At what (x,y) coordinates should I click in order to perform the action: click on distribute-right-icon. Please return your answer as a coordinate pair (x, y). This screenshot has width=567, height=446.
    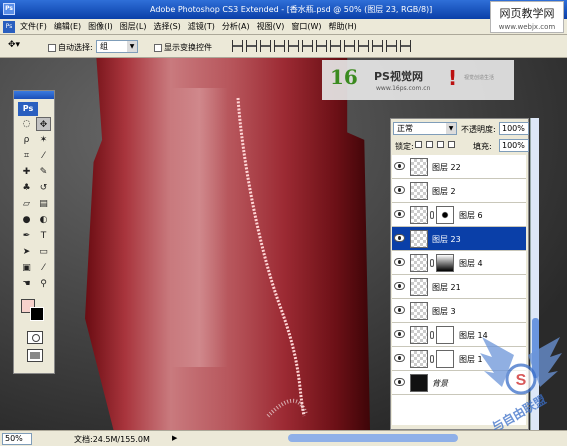
    Looking at the image, I should click on (391, 46).